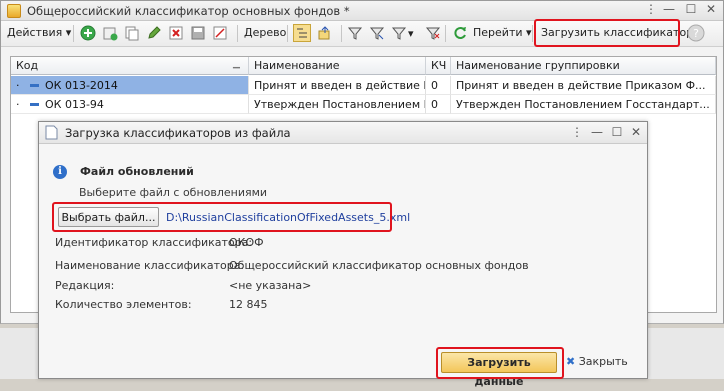 Image resolution: width=724 pixels, height=391 pixels. I want to click on filter-value-icon, so click(377, 33).